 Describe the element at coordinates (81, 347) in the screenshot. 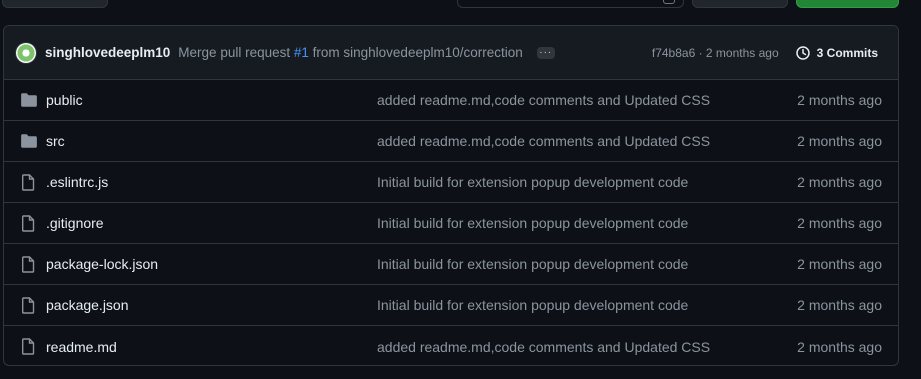

I see `file-name-link: readme.md` at that location.